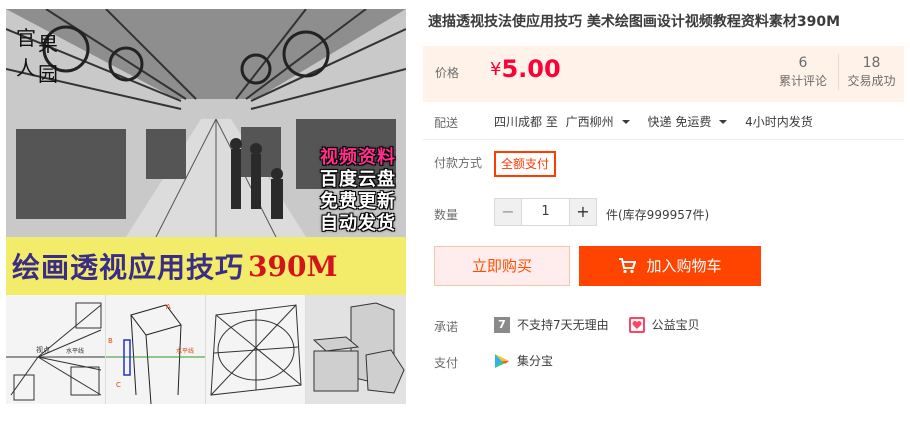 The width and height of the screenshot is (910, 426). I want to click on quantity-label: 数量, so click(446, 215).